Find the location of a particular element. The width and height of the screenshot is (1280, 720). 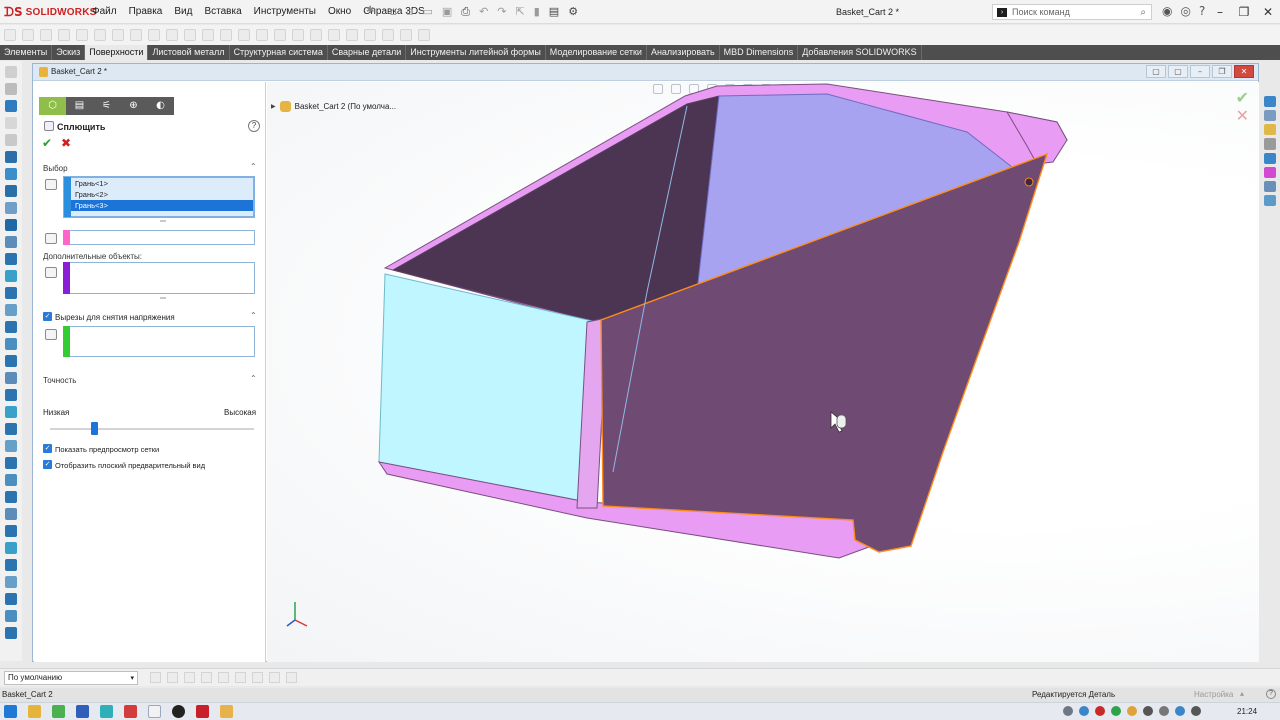

tray-app2-icon is located at coordinates (1116, 711).